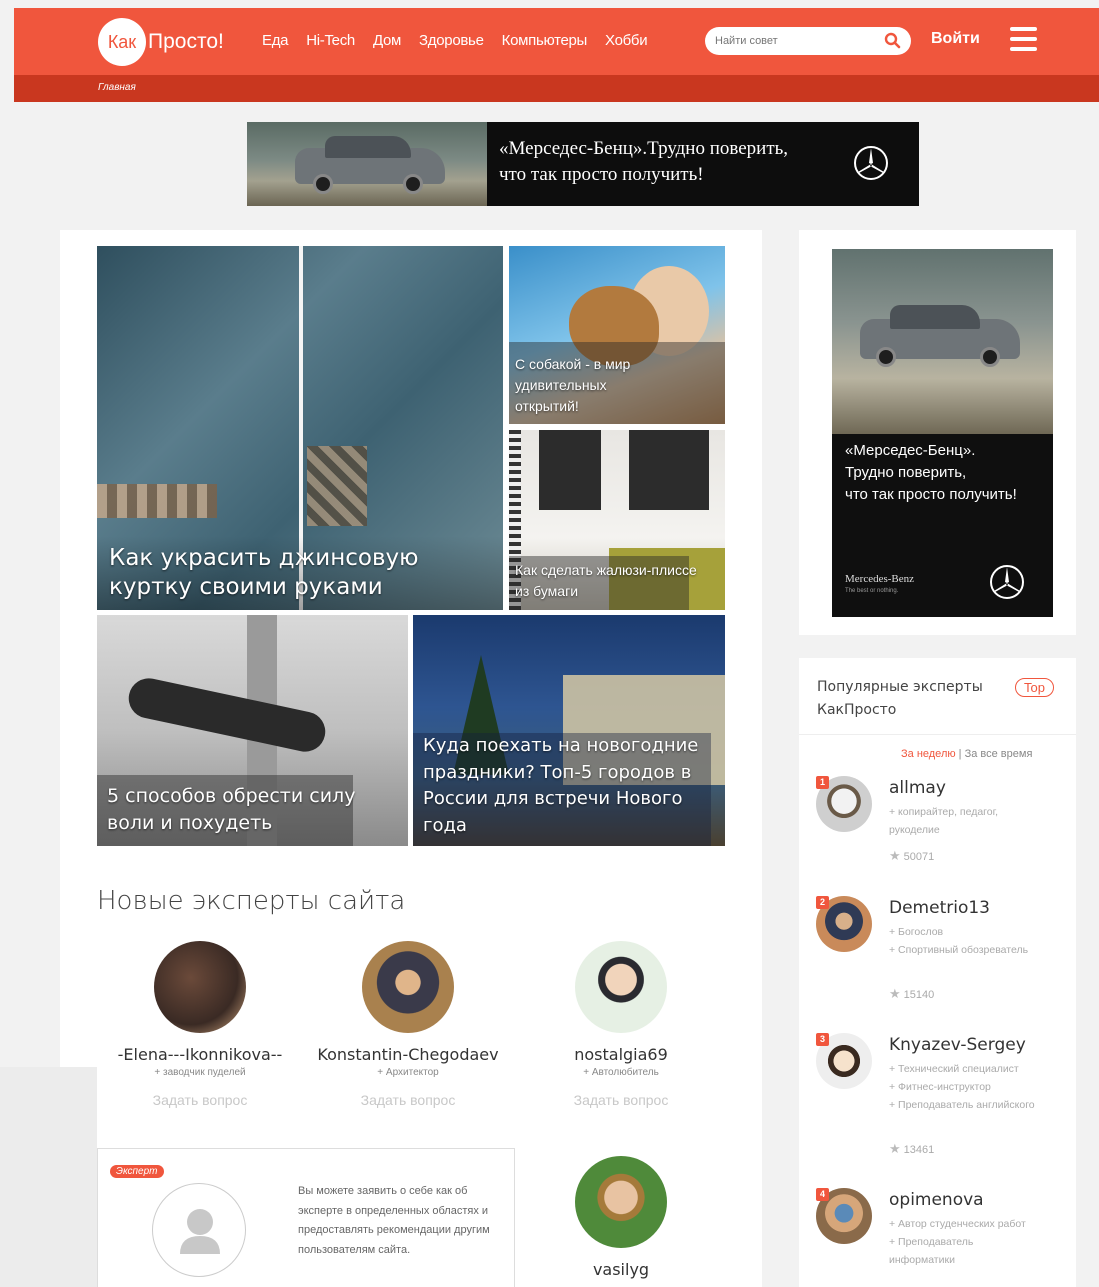 The height and width of the screenshot is (1287, 1099). What do you see at coordinates (48, 1177) in the screenshot?
I see `left-gray-panel` at bounding box center [48, 1177].